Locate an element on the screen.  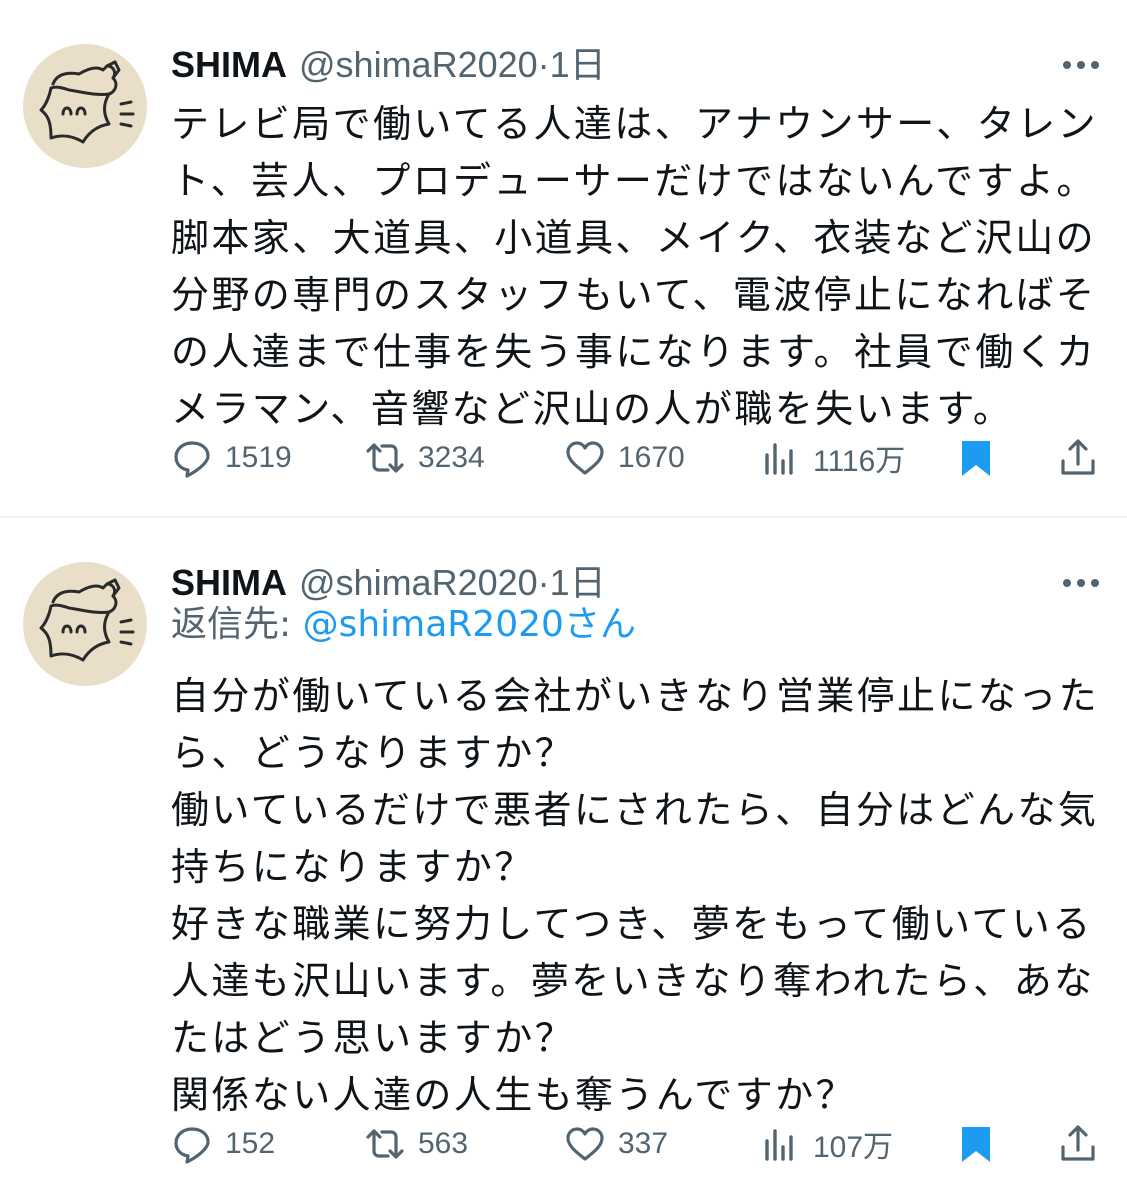
reply-to-prefix: 返信先: is located at coordinates (231, 624).